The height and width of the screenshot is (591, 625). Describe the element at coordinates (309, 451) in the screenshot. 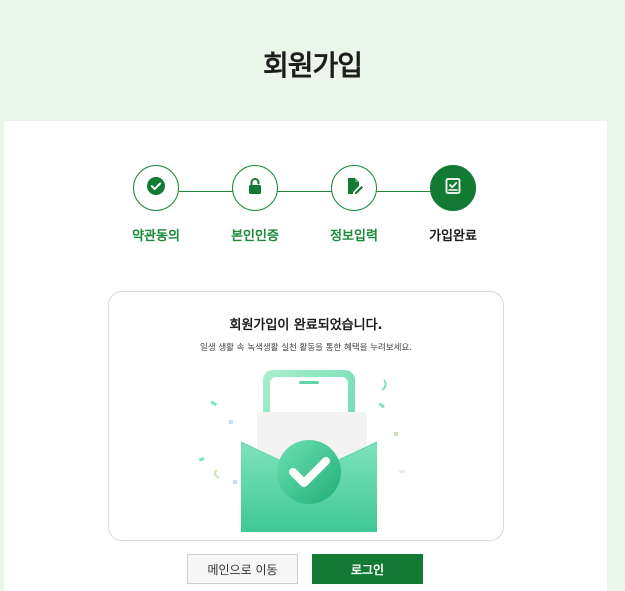

I see `phone-envelope-check-icon` at that location.